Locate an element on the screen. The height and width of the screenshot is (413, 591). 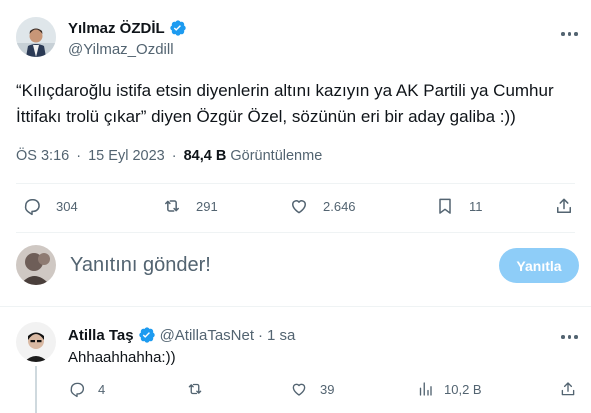
author-avatar is located at coordinates (36, 37).